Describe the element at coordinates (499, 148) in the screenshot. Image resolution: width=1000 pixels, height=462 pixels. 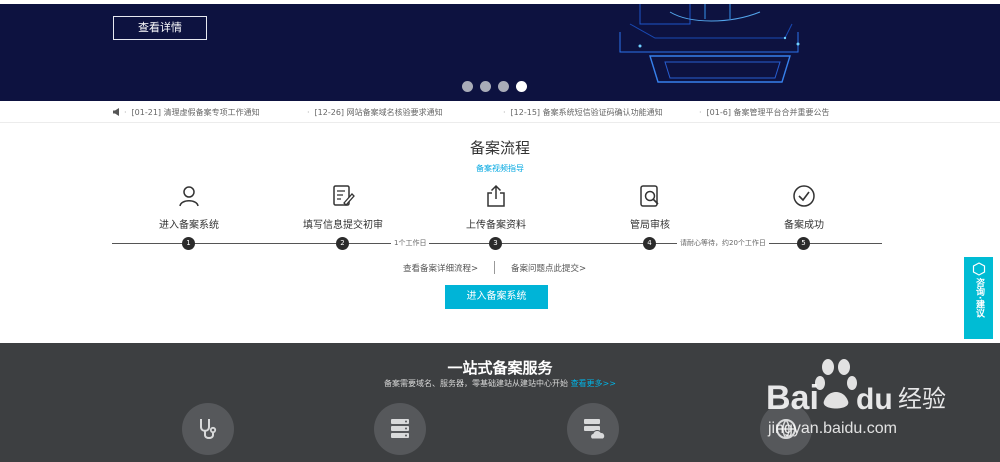
I see `process-title: 备案流程` at that location.